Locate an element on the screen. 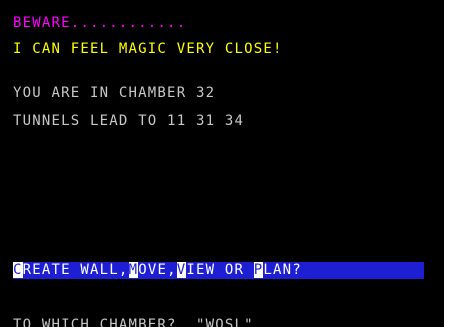  move-label: OVE, is located at coordinates (157, 270).